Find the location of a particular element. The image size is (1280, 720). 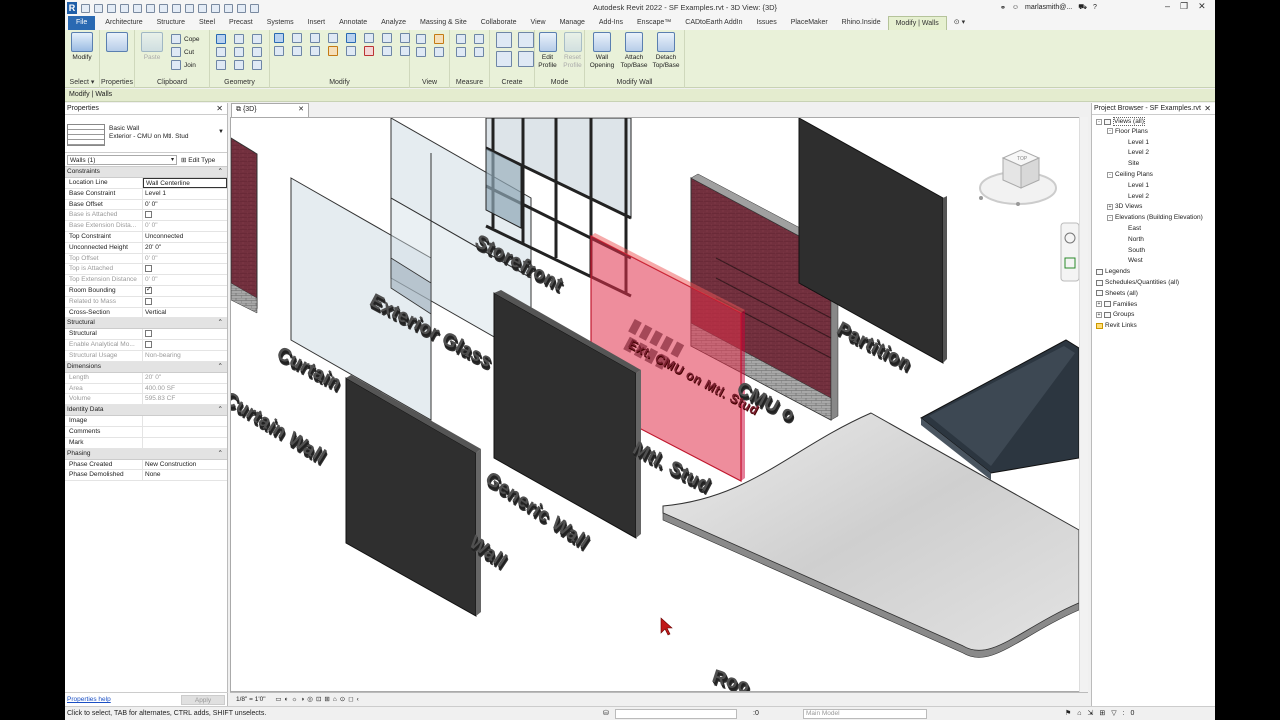

switch-windows-icon is located at coordinates (254, 8).